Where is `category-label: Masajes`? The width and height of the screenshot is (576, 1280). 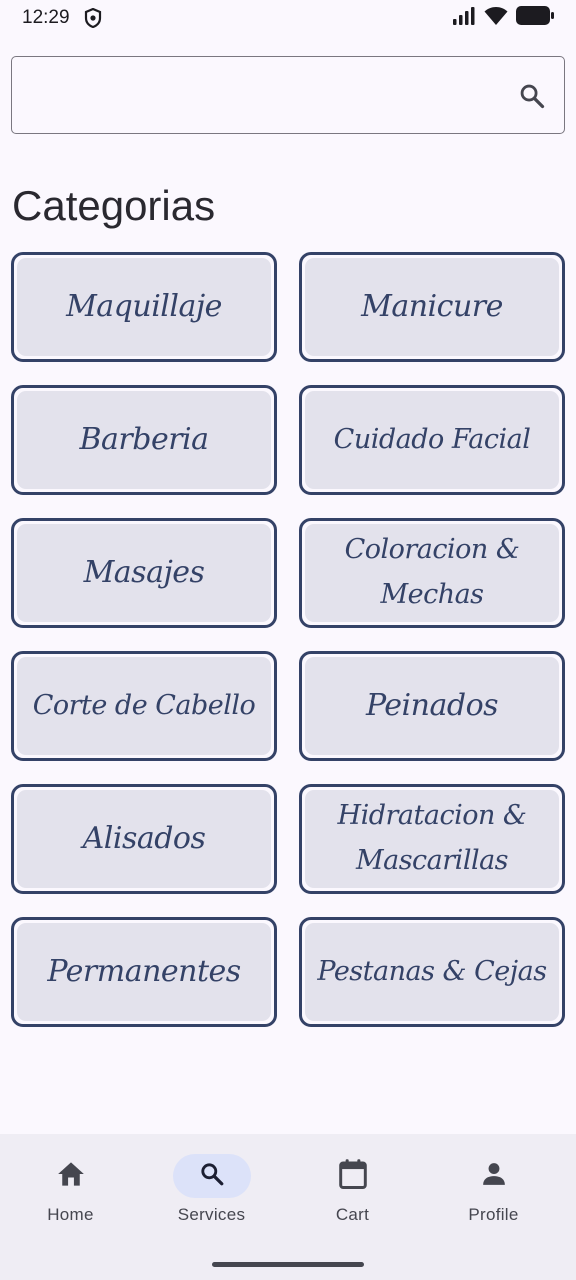 category-label: Masajes is located at coordinates (144, 572).